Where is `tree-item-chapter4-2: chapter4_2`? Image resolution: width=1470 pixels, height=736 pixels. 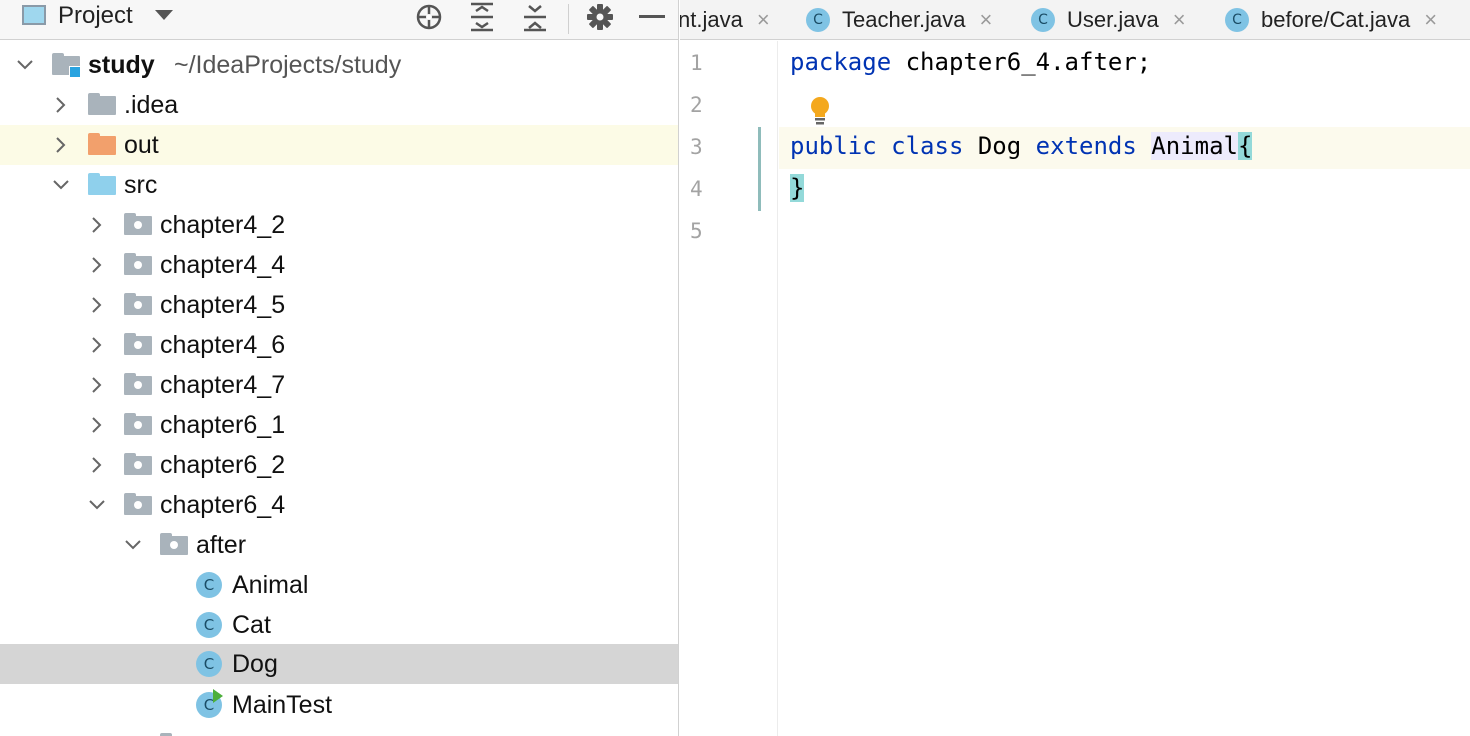
tree-item-chapter4-2: chapter4_2 is located at coordinates (339, 225).